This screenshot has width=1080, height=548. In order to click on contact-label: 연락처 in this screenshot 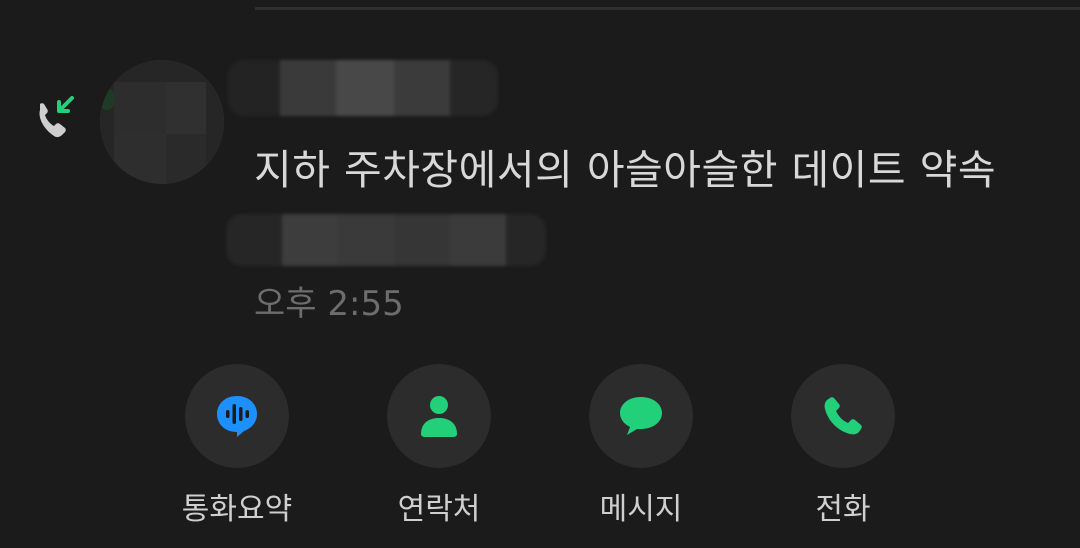, I will do `click(439, 509)`.